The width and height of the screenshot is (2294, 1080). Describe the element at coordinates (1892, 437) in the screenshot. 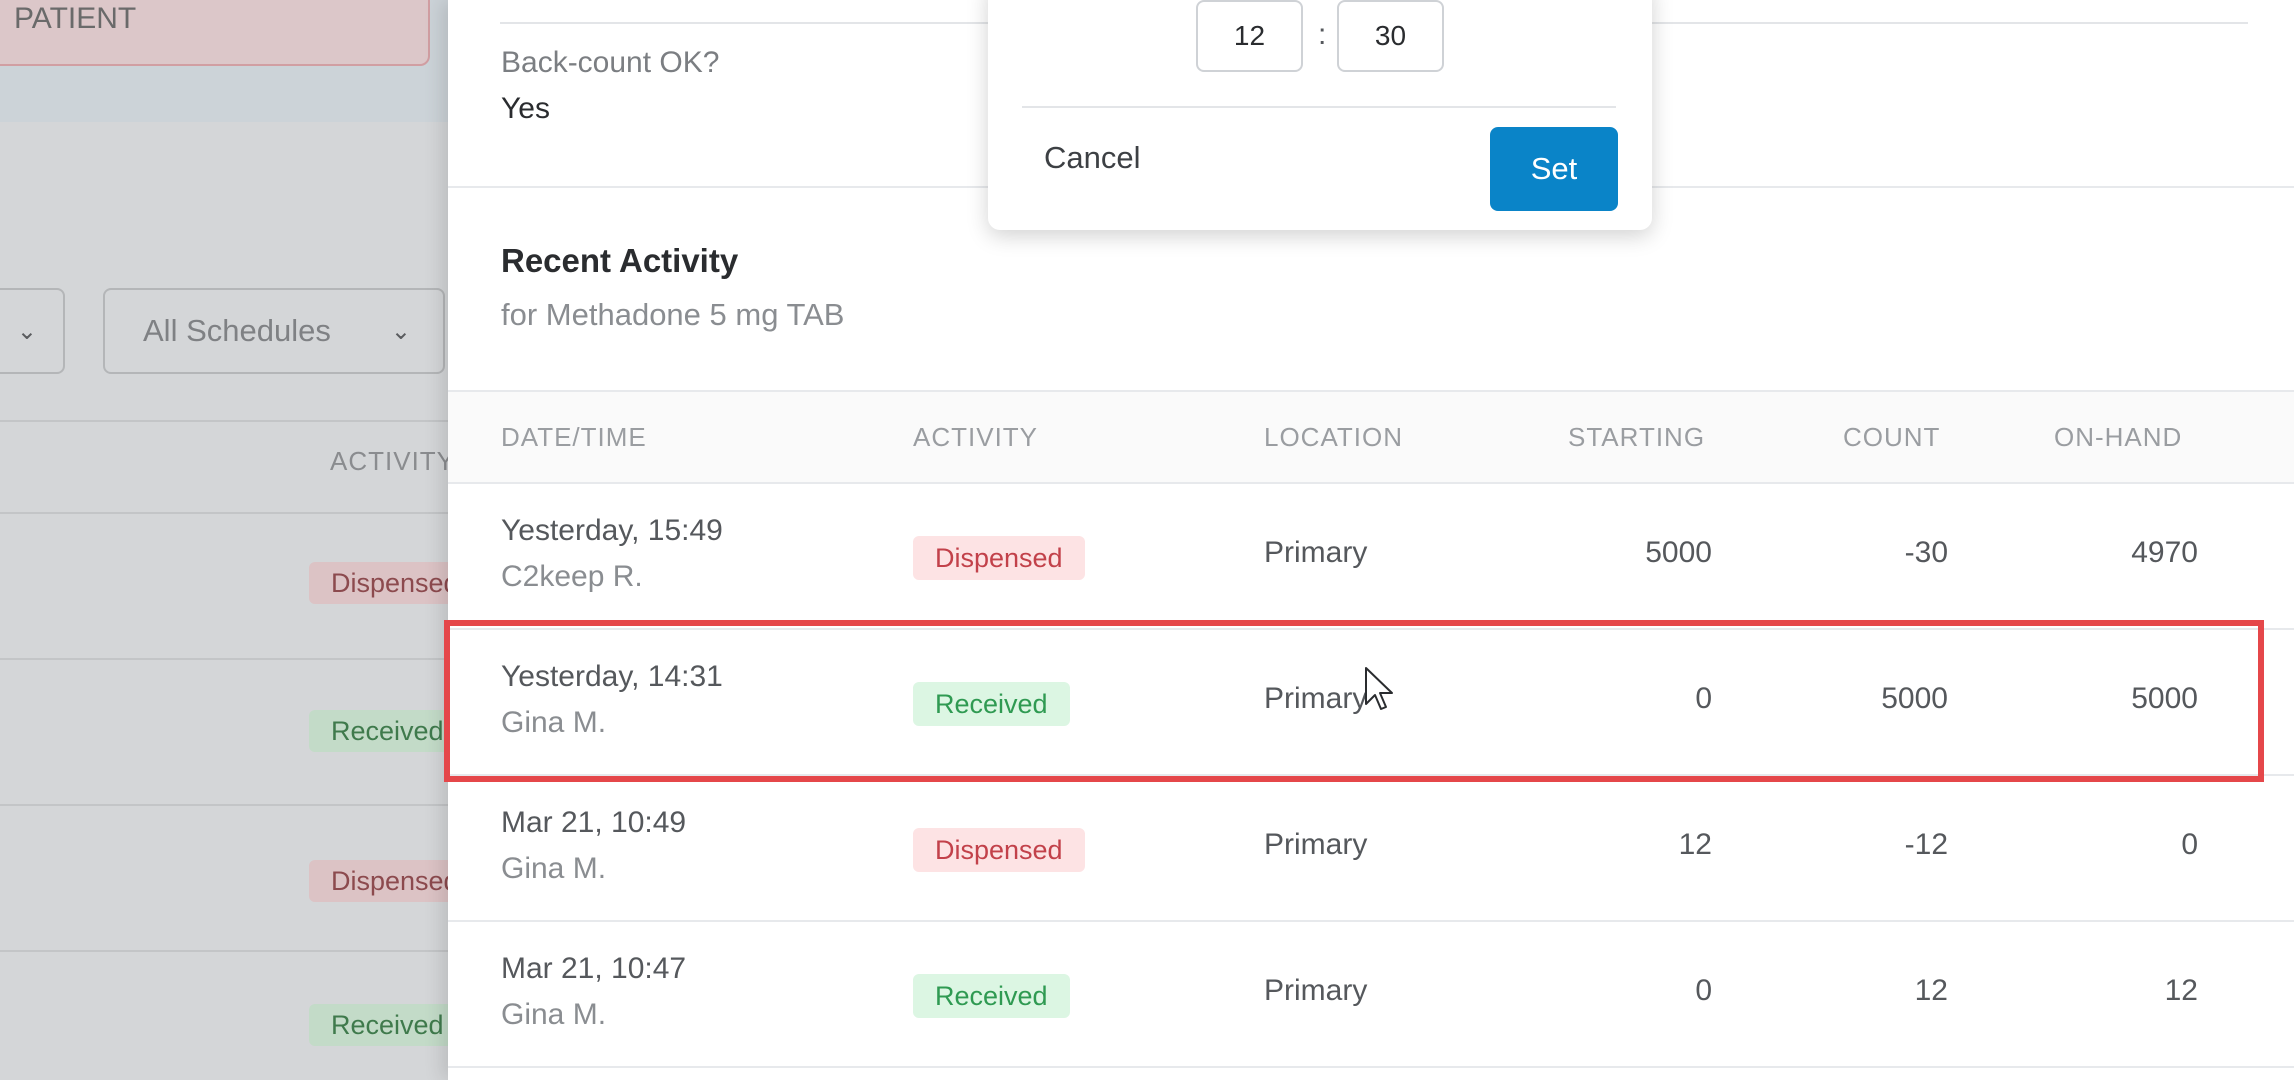

I see `column-header-count: COUNT` at that location.